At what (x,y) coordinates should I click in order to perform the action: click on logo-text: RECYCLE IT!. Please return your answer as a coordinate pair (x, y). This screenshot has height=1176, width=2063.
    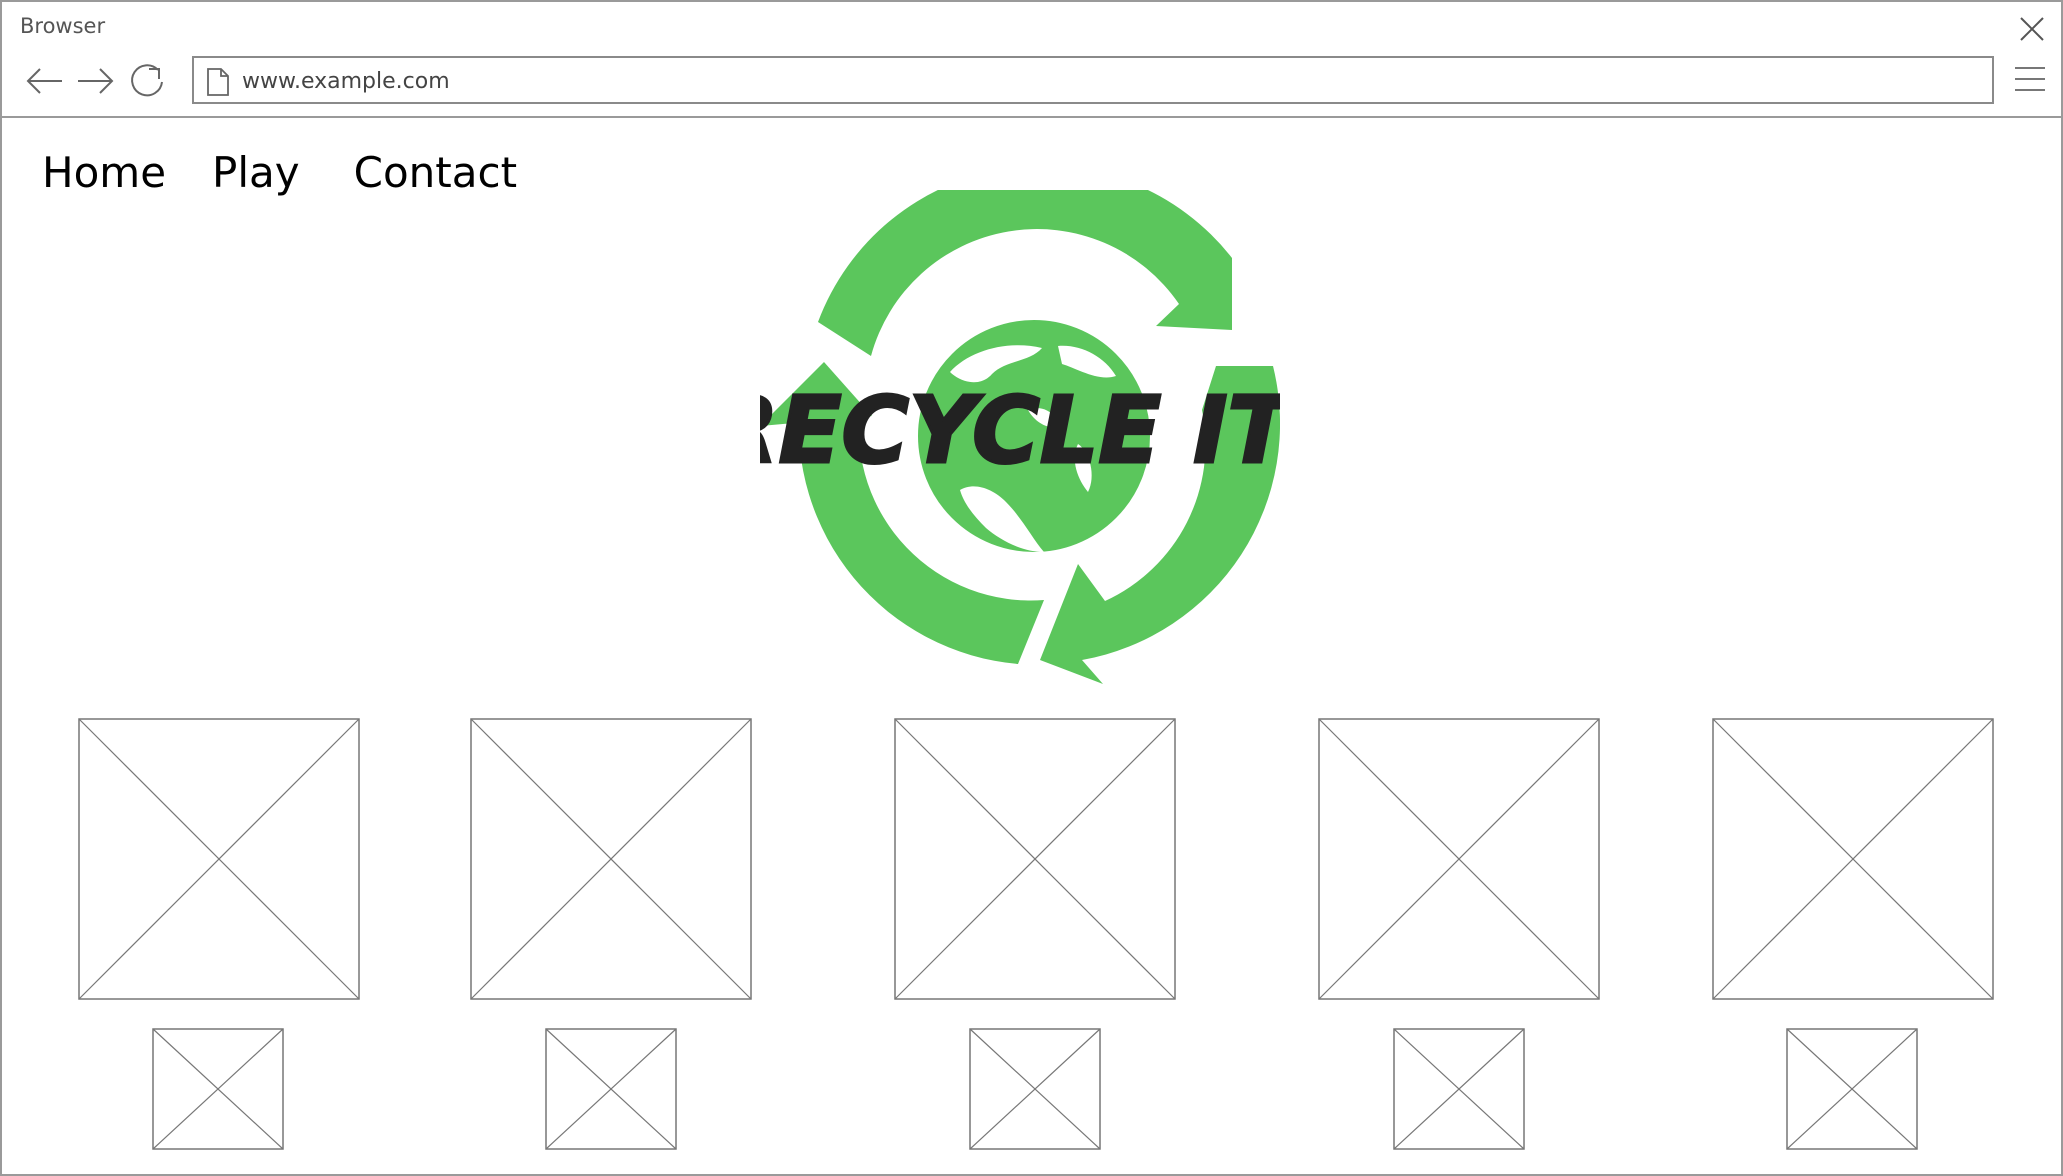
    Looking at the image, I should click on (1020, 430).